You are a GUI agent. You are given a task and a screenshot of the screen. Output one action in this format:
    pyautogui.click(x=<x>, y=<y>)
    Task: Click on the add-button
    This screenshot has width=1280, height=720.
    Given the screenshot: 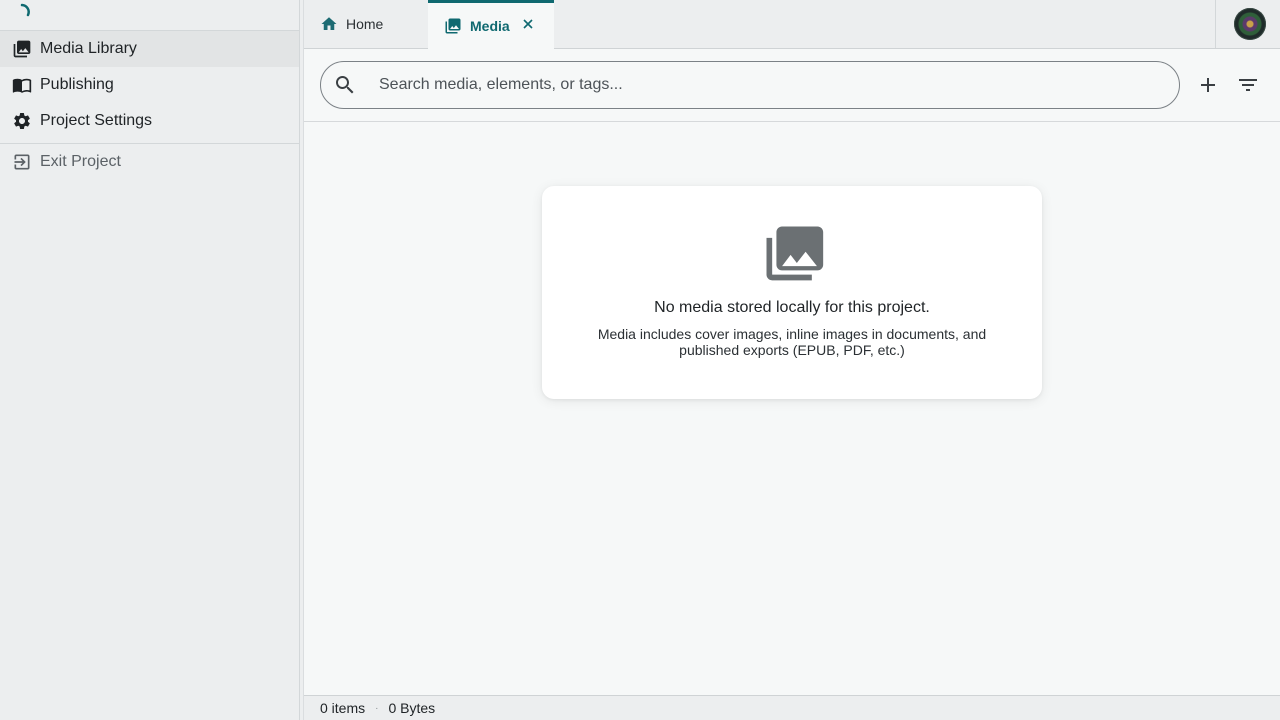 What is the action you would take?
    pyautogui.click(x=1208, y=85)
    